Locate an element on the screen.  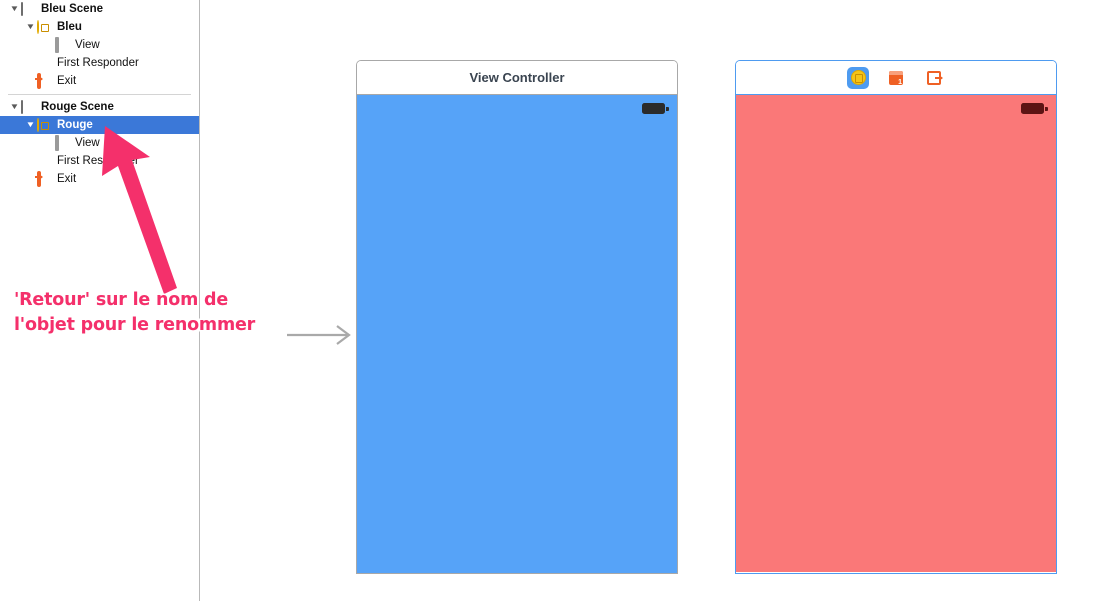
outline-row-bleu-view: View is located at coordinates (99, 45).